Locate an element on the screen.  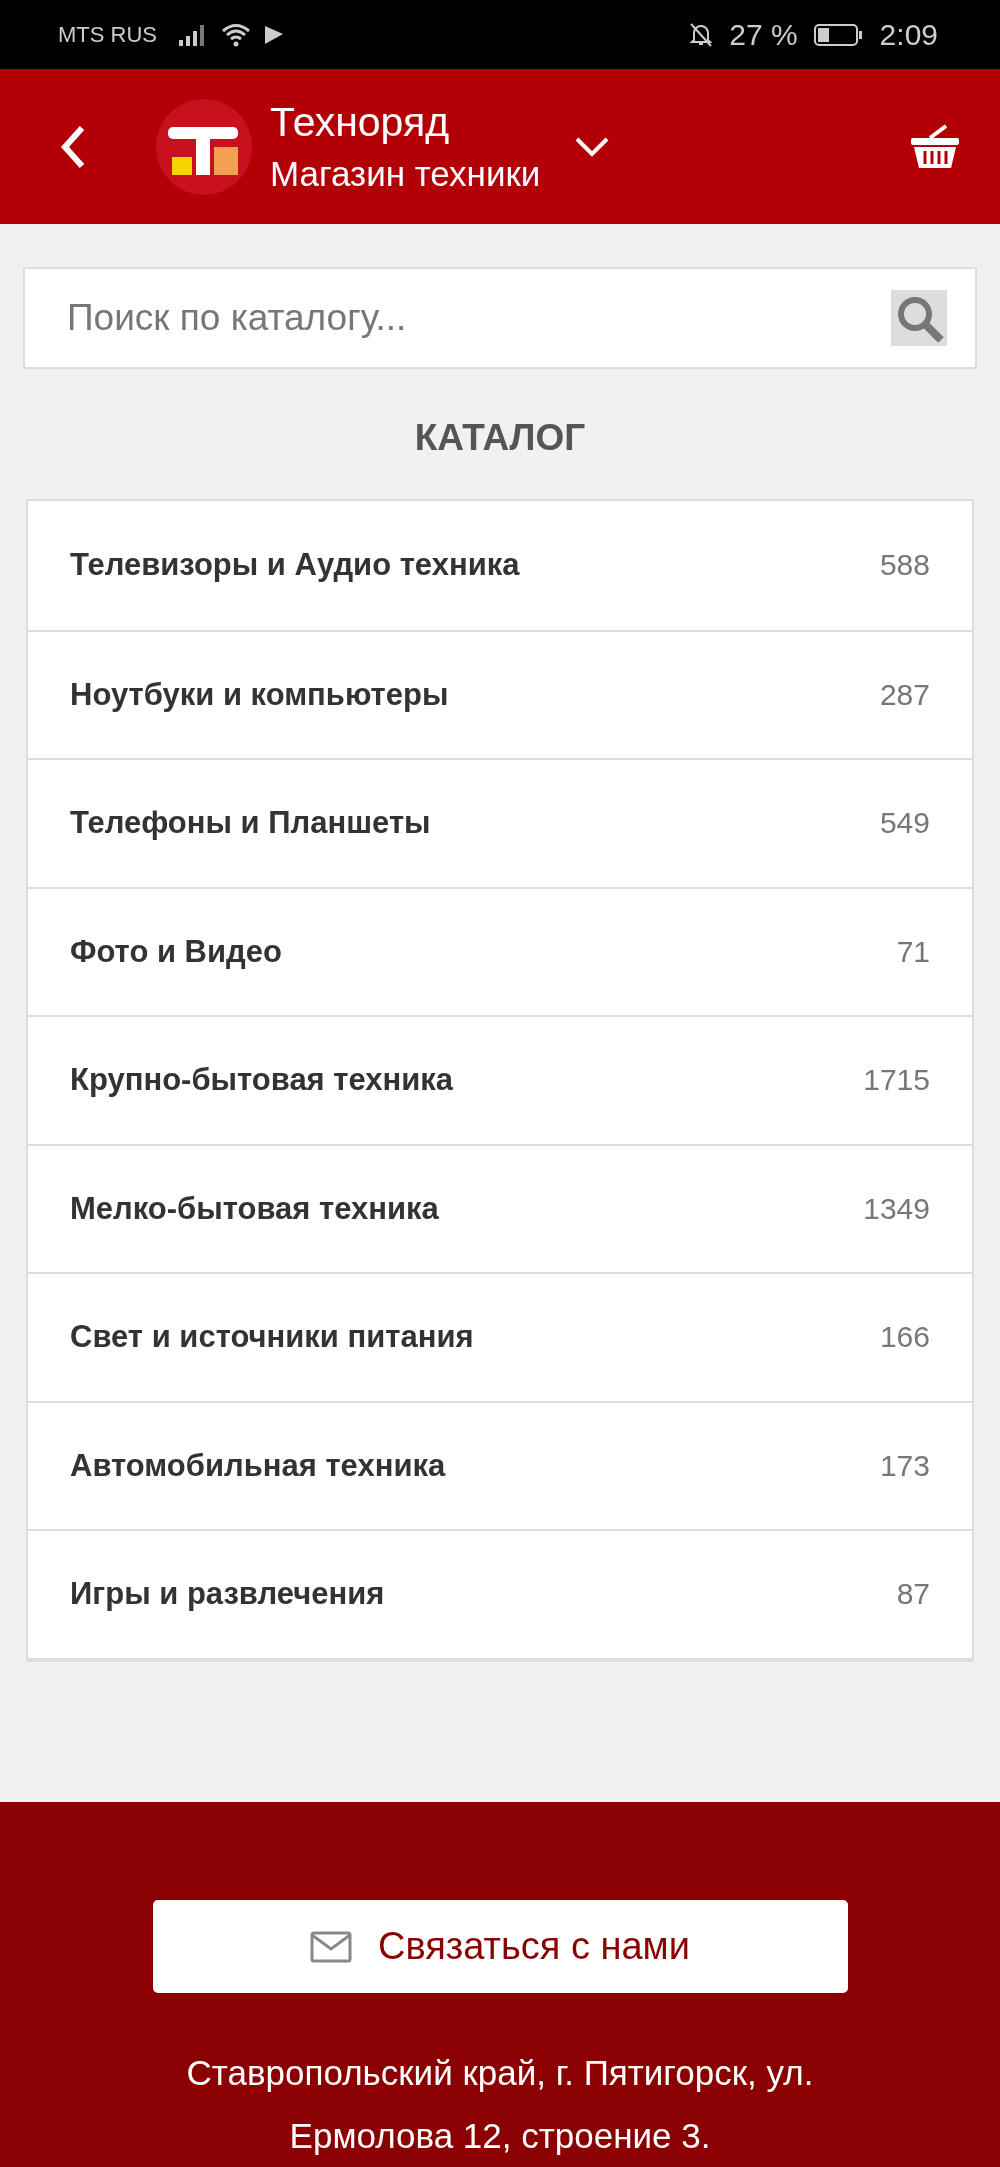
product-count: 1349 is located at coordinates (896, 1208).